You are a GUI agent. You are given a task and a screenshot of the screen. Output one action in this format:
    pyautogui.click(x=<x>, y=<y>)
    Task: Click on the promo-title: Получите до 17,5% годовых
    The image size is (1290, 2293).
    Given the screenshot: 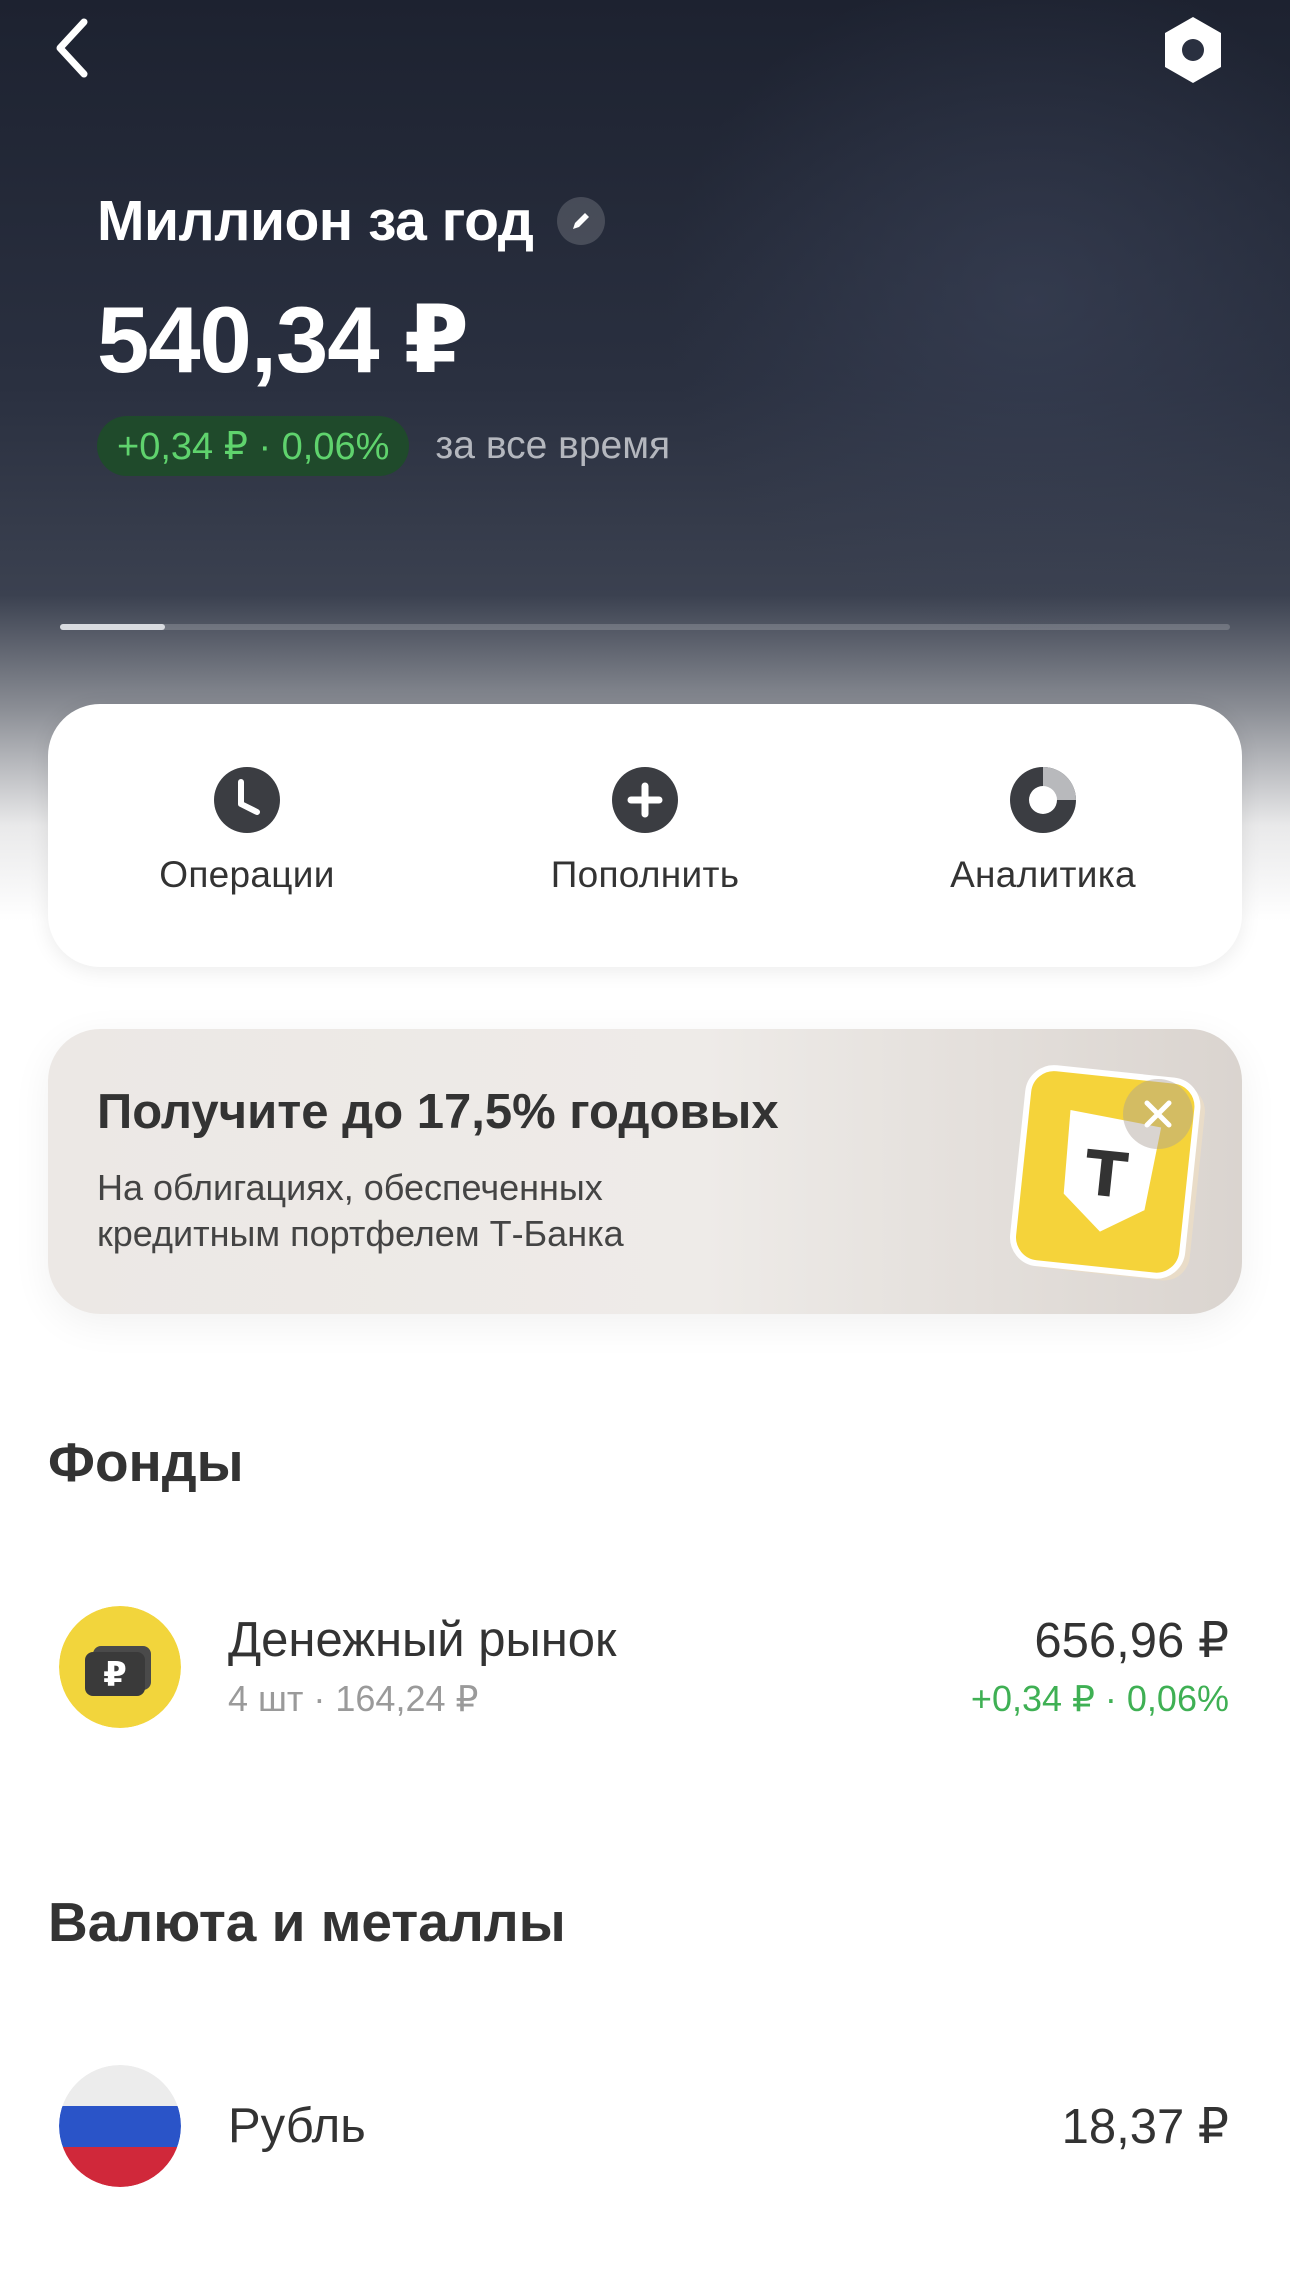 What is the action you would take?
    pyautogui.click(x=438, y=1112)
    